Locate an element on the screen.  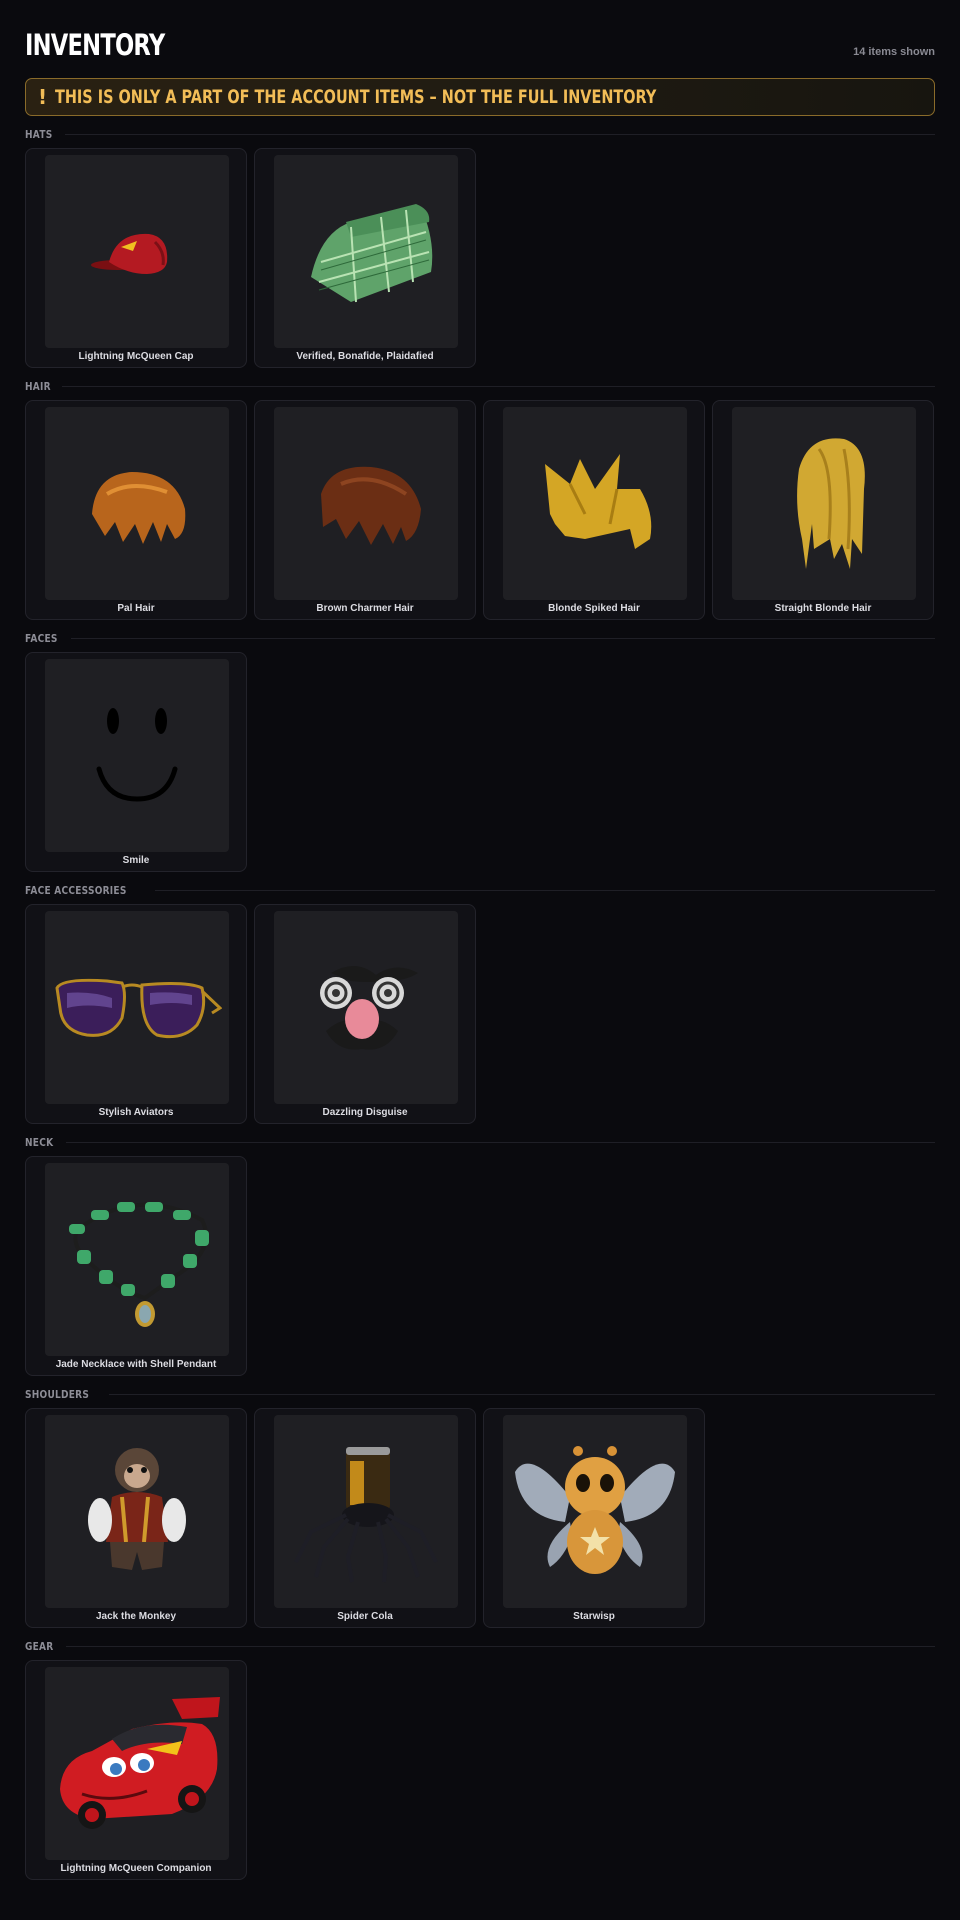
header: INVENTORY 14 items shown is located at coordinates (480, 31).